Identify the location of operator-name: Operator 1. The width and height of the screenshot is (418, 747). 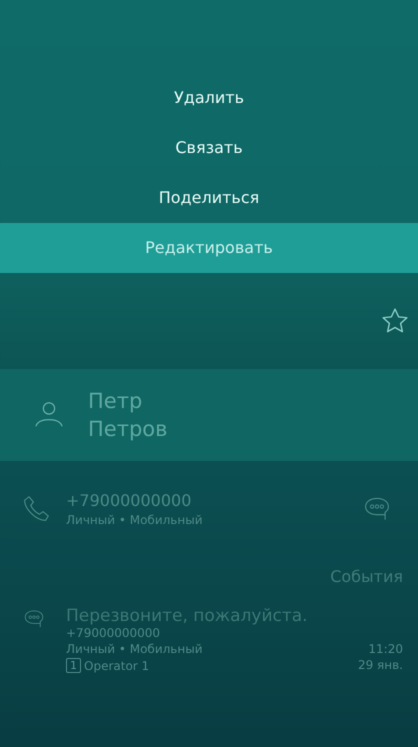
(117, 665).